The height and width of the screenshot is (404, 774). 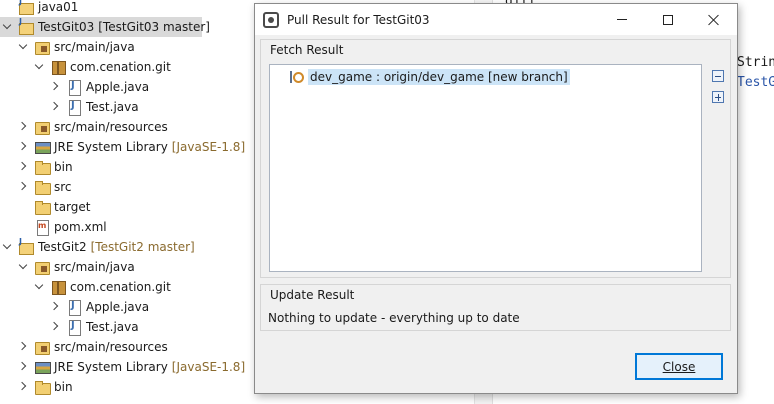 I want to click on window-close-button, so click(x=714, y=19).